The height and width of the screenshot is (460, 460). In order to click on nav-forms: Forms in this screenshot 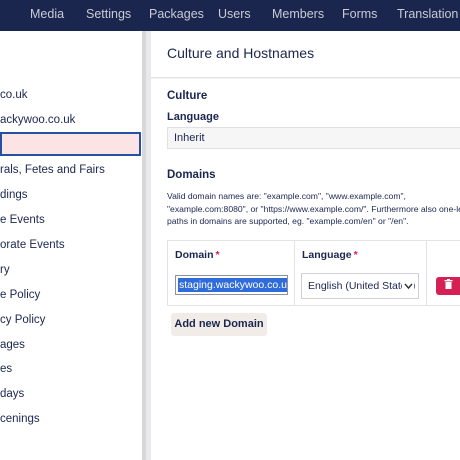, I will do `click(359, 15)`.